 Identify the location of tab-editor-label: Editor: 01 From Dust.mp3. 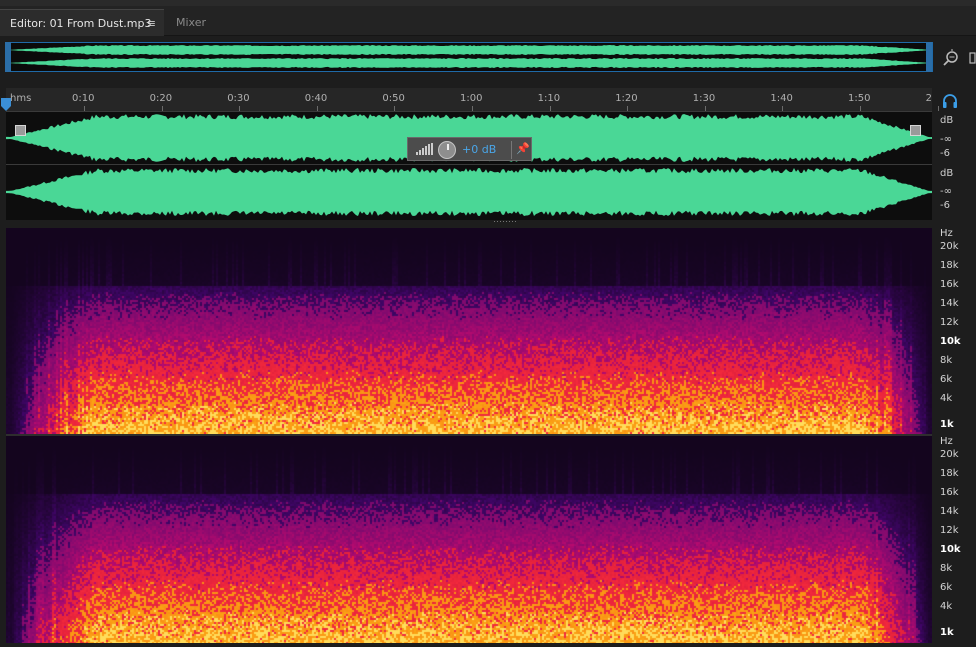
(81, 23).